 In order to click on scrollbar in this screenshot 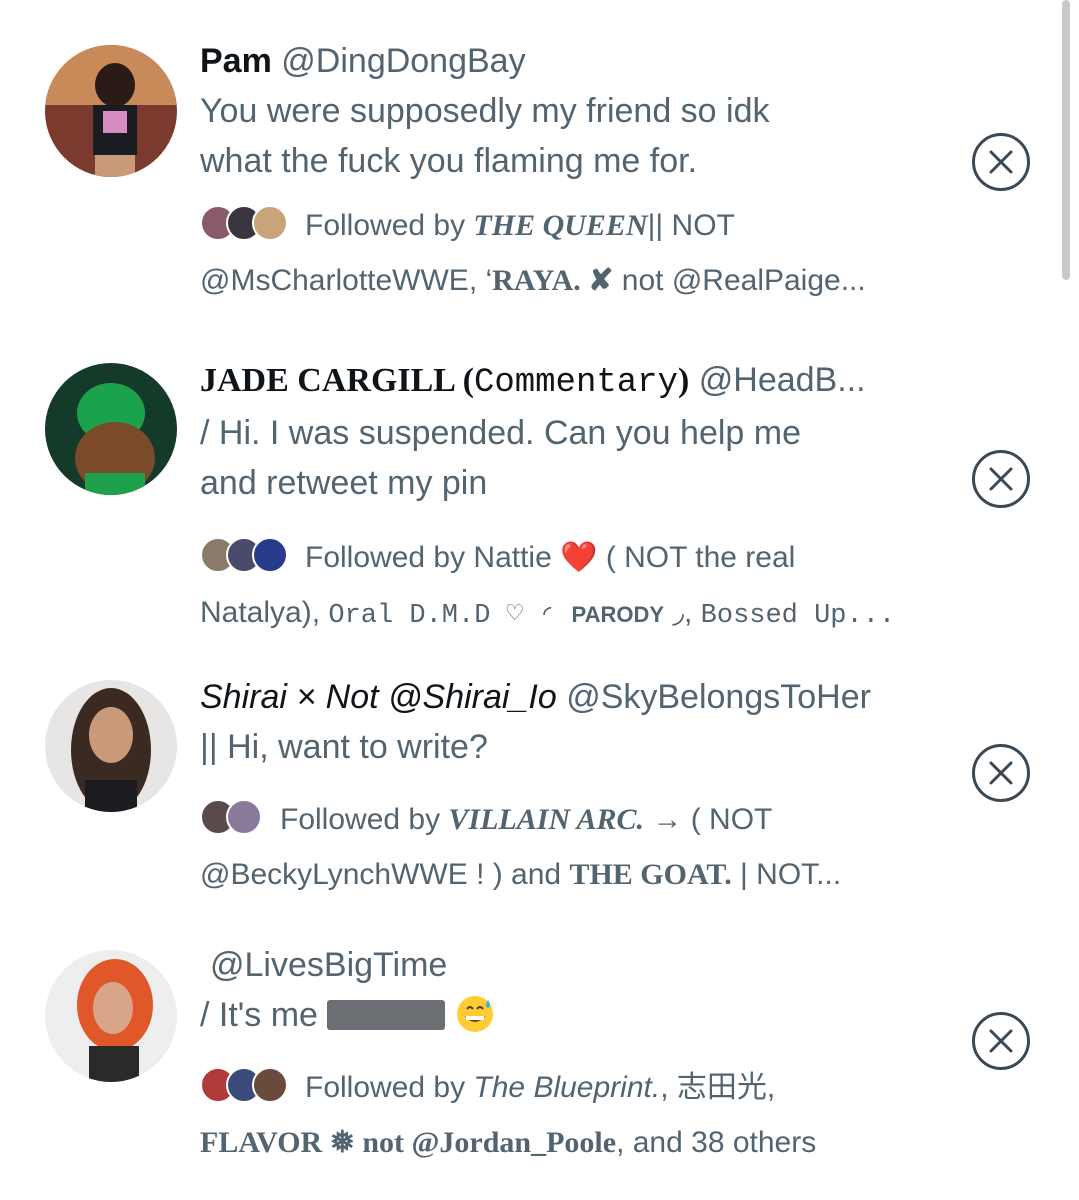, I will do `click(1066, 140)`.